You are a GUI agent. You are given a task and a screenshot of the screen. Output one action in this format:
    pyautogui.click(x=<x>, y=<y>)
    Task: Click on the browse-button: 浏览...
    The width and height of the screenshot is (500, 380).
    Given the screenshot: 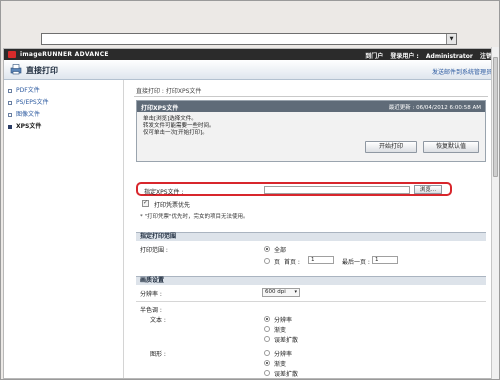 What is the action you would take?
    pyautogui.click(x=428, y=189)
    